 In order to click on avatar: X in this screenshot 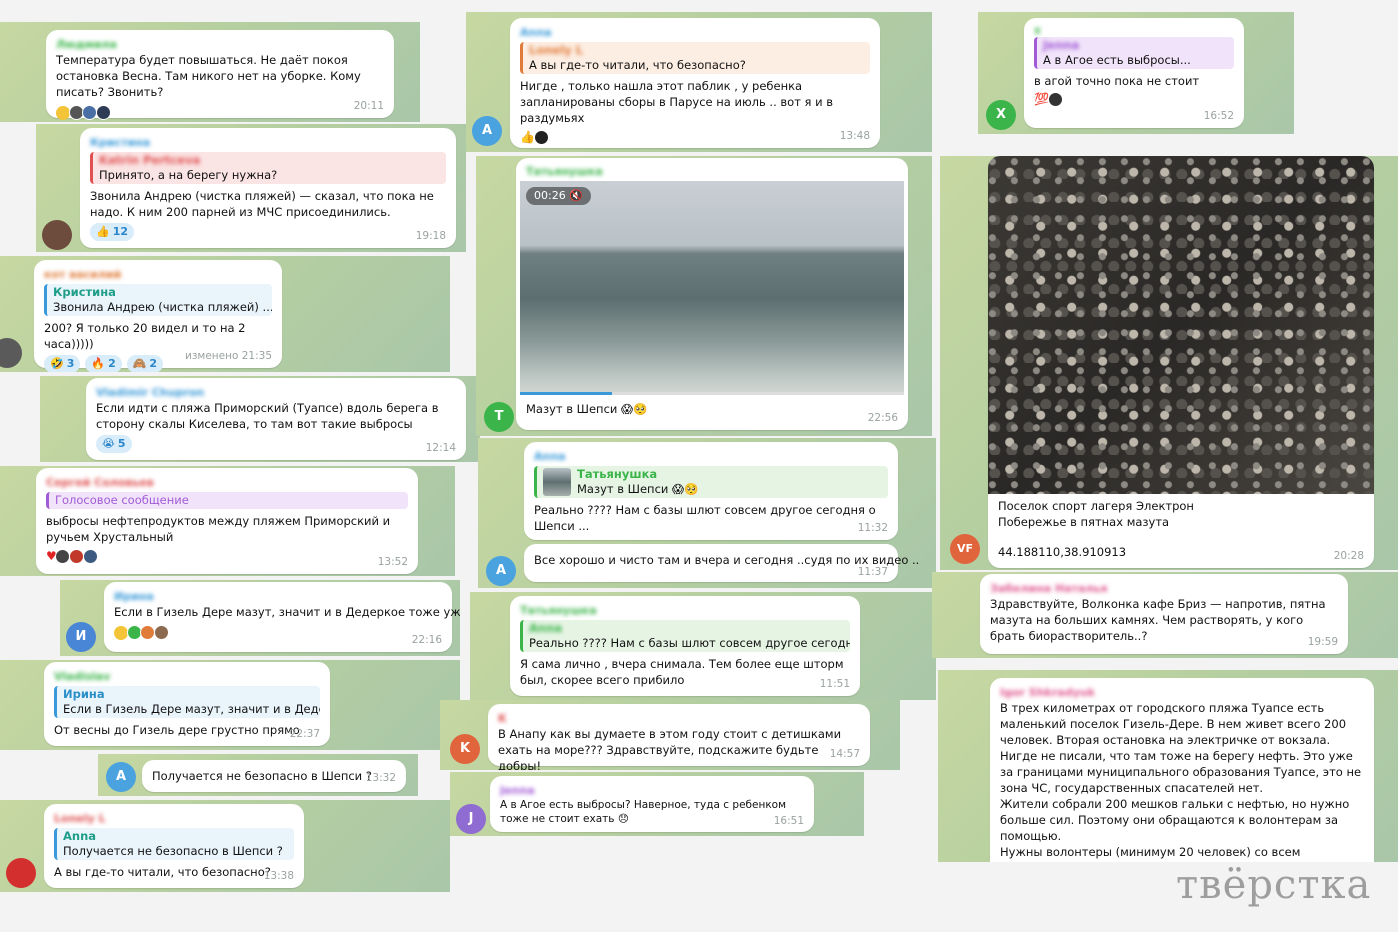, I will do `click(1001, 115)`.